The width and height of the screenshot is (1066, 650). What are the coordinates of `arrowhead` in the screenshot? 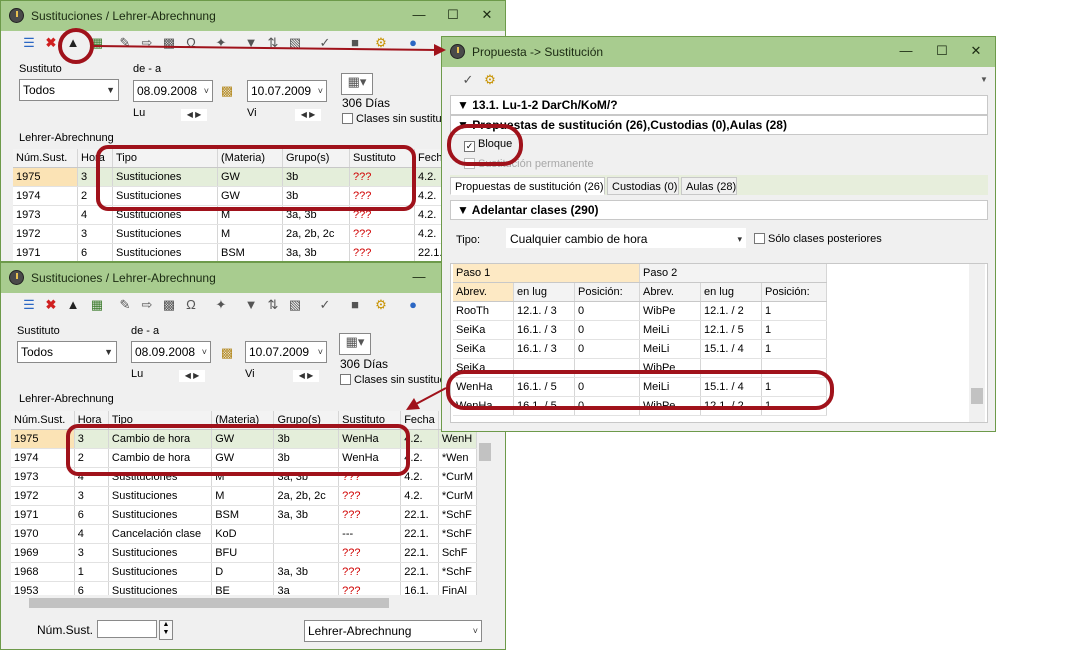 It's located at (440, 50).